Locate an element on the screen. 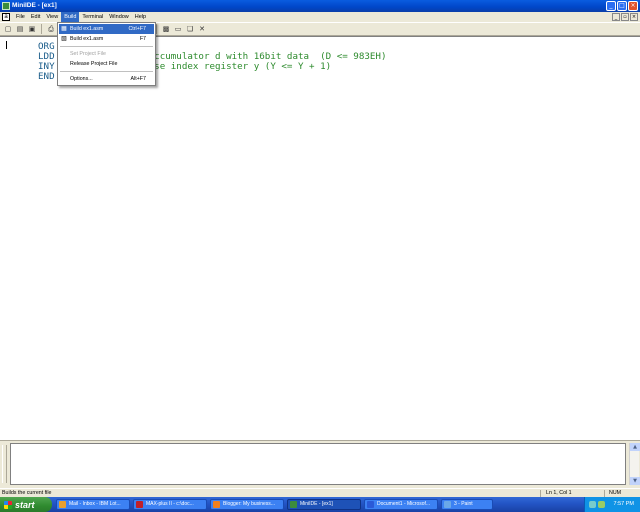 This screenshot has width=640, height=512. shortcut-label: F7 is located at coordinates (142, 39).